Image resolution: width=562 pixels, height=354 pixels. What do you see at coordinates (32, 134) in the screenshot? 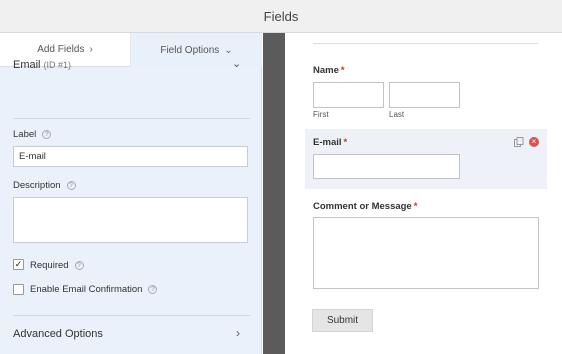
I see `label-field-label: Label?` at bounding box center [32, 134].